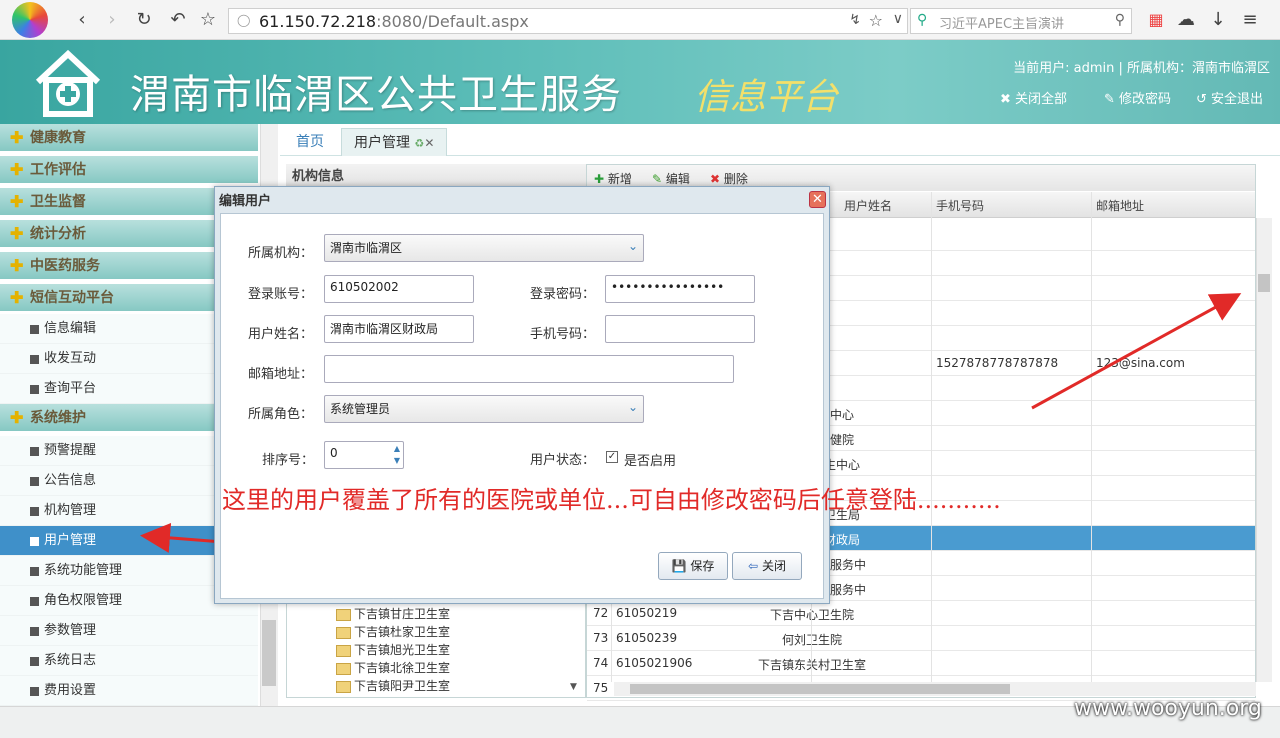 Image resolution: width=1280 pixels, height=738 pixels. What do you see at coordinates (671, 178) in the screenshot?
I see `edit-button: ✎ 编辑` at bounding box center [671, 178].